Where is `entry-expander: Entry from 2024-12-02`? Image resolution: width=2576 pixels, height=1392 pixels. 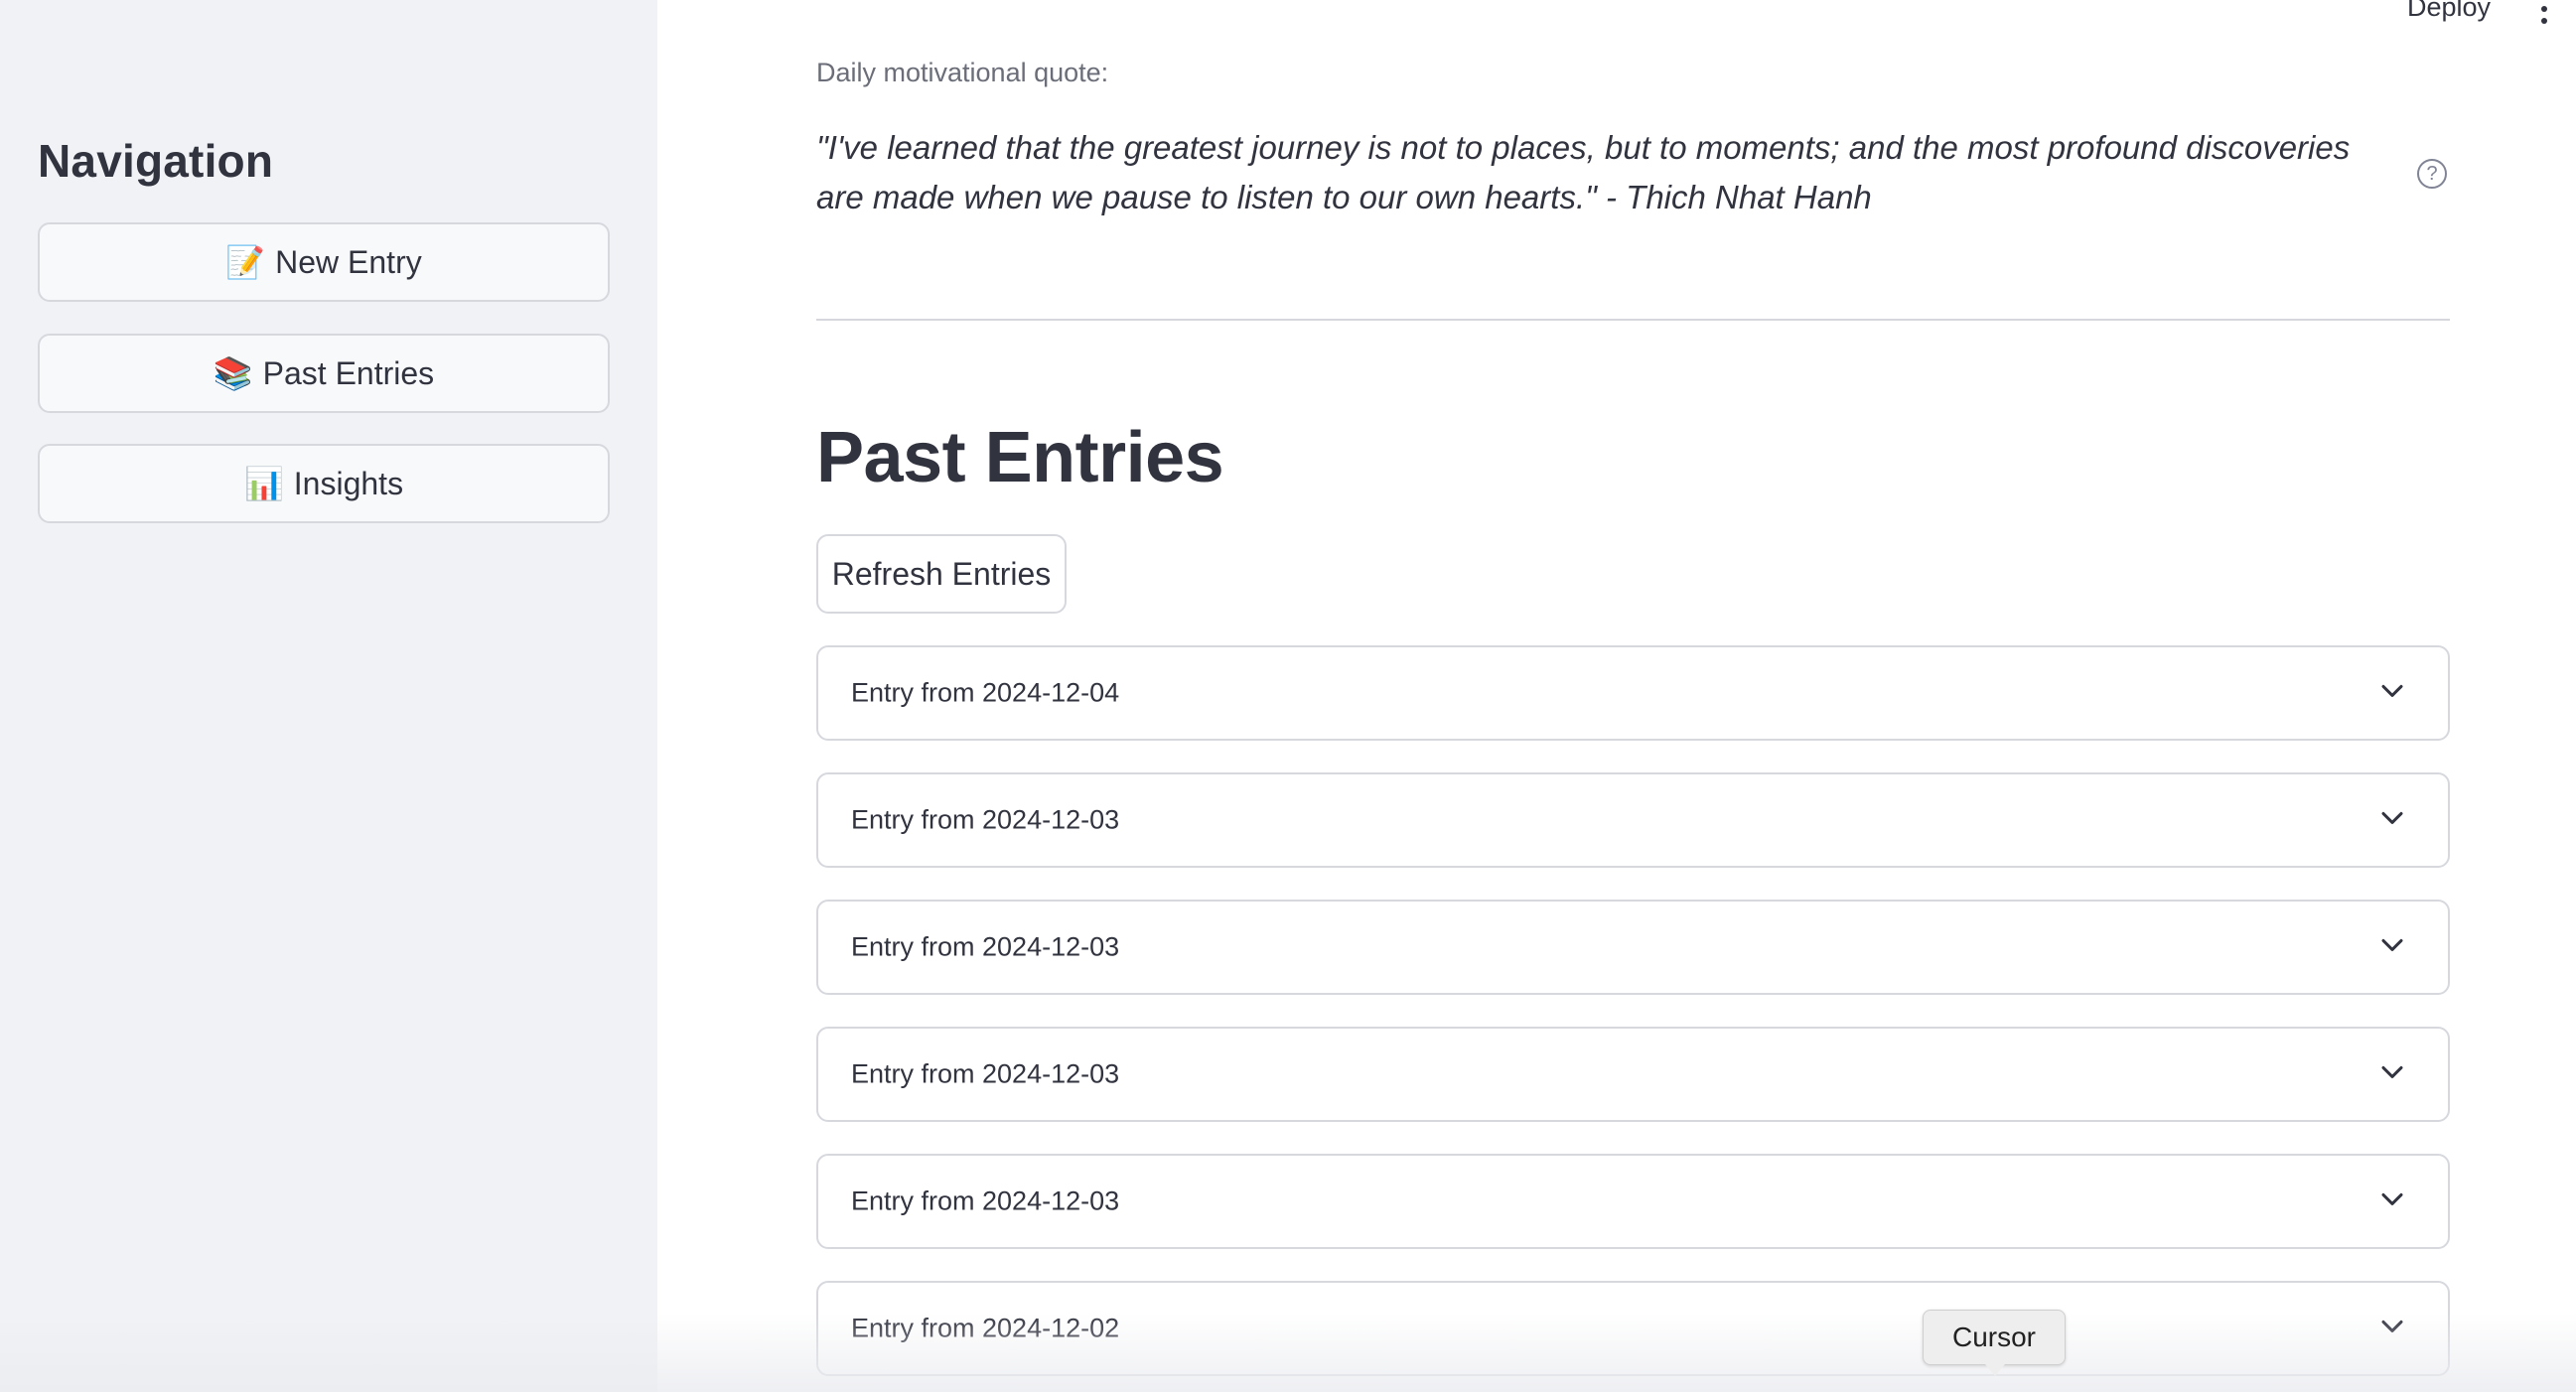 entry-expander: Entry from 2024-12-02 is located at coordinates (1633, 1328).